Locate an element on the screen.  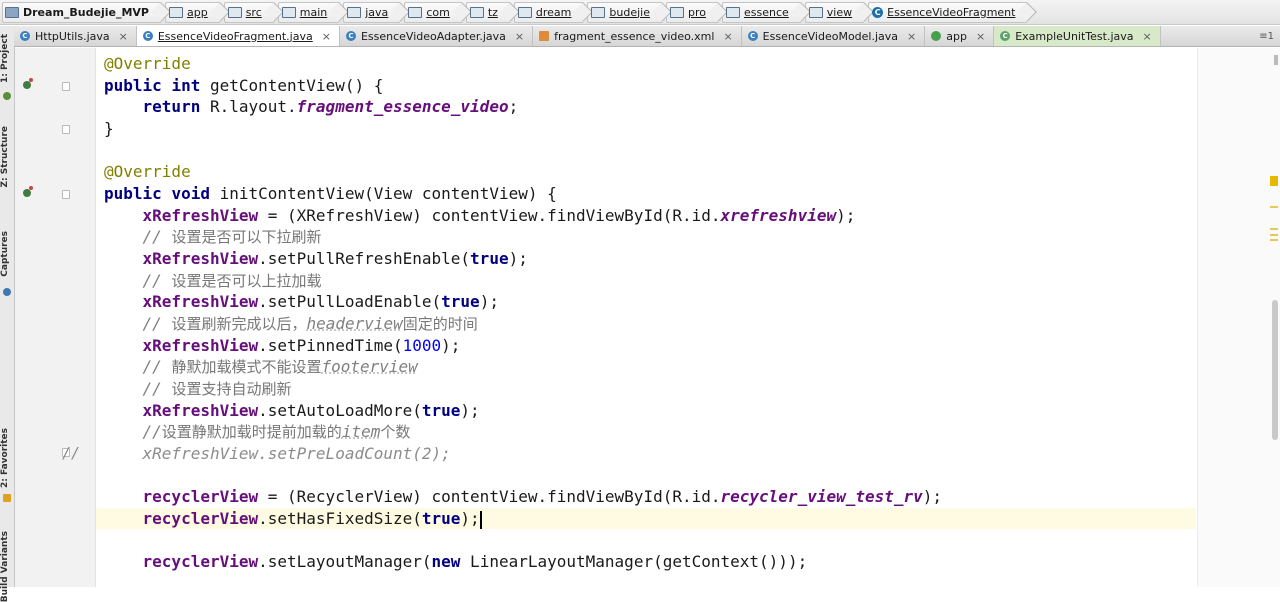
favorites-tool-tab: 2: Favorites is located at coordinates (7, 458).